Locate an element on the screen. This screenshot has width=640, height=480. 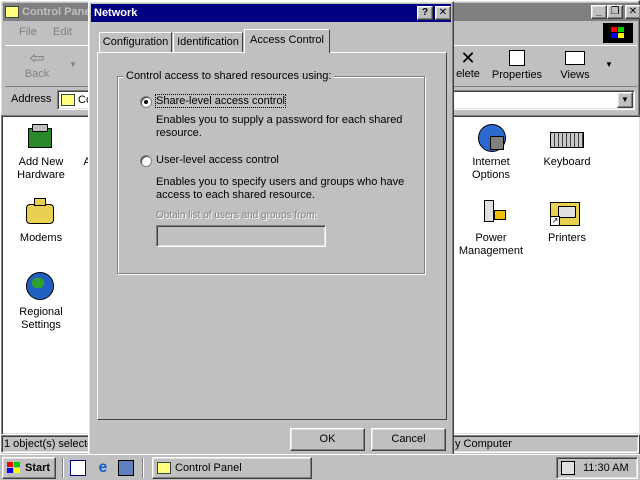
shortcut-arrow-icon: ↗ is located at coordinates (555, 221).